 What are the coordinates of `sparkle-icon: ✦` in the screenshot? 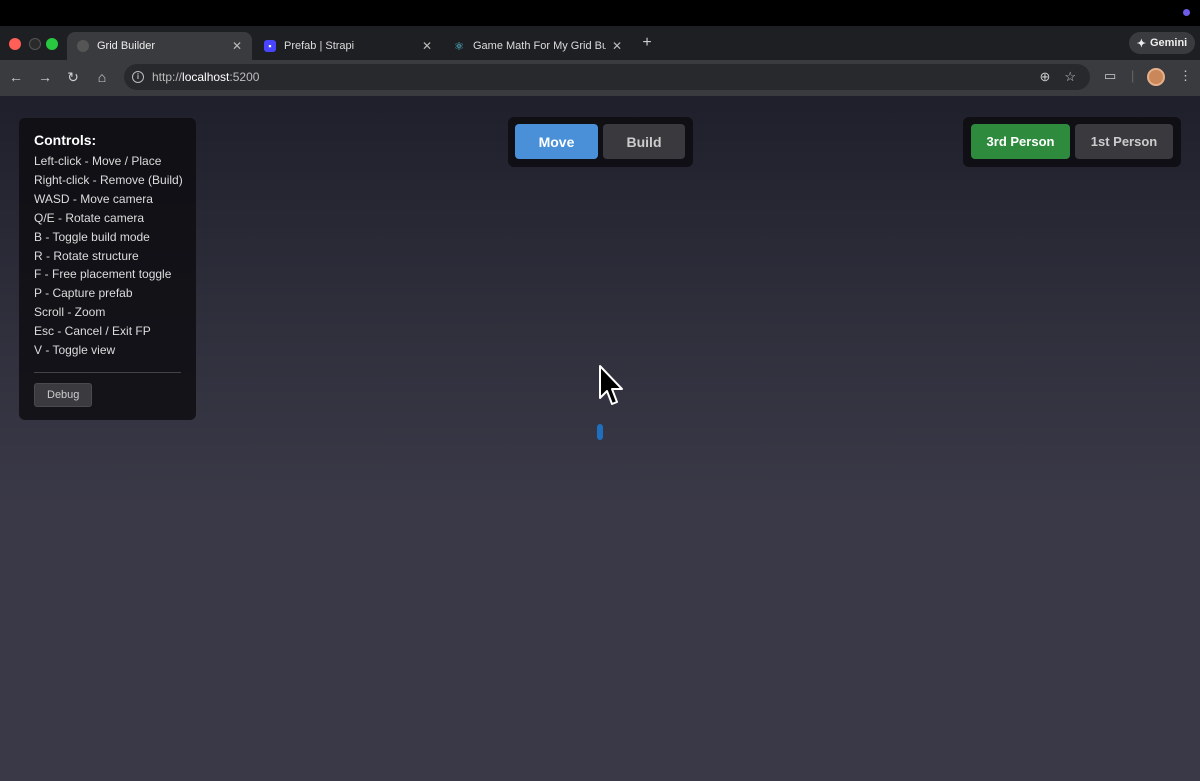 It's located at (1141, 43).